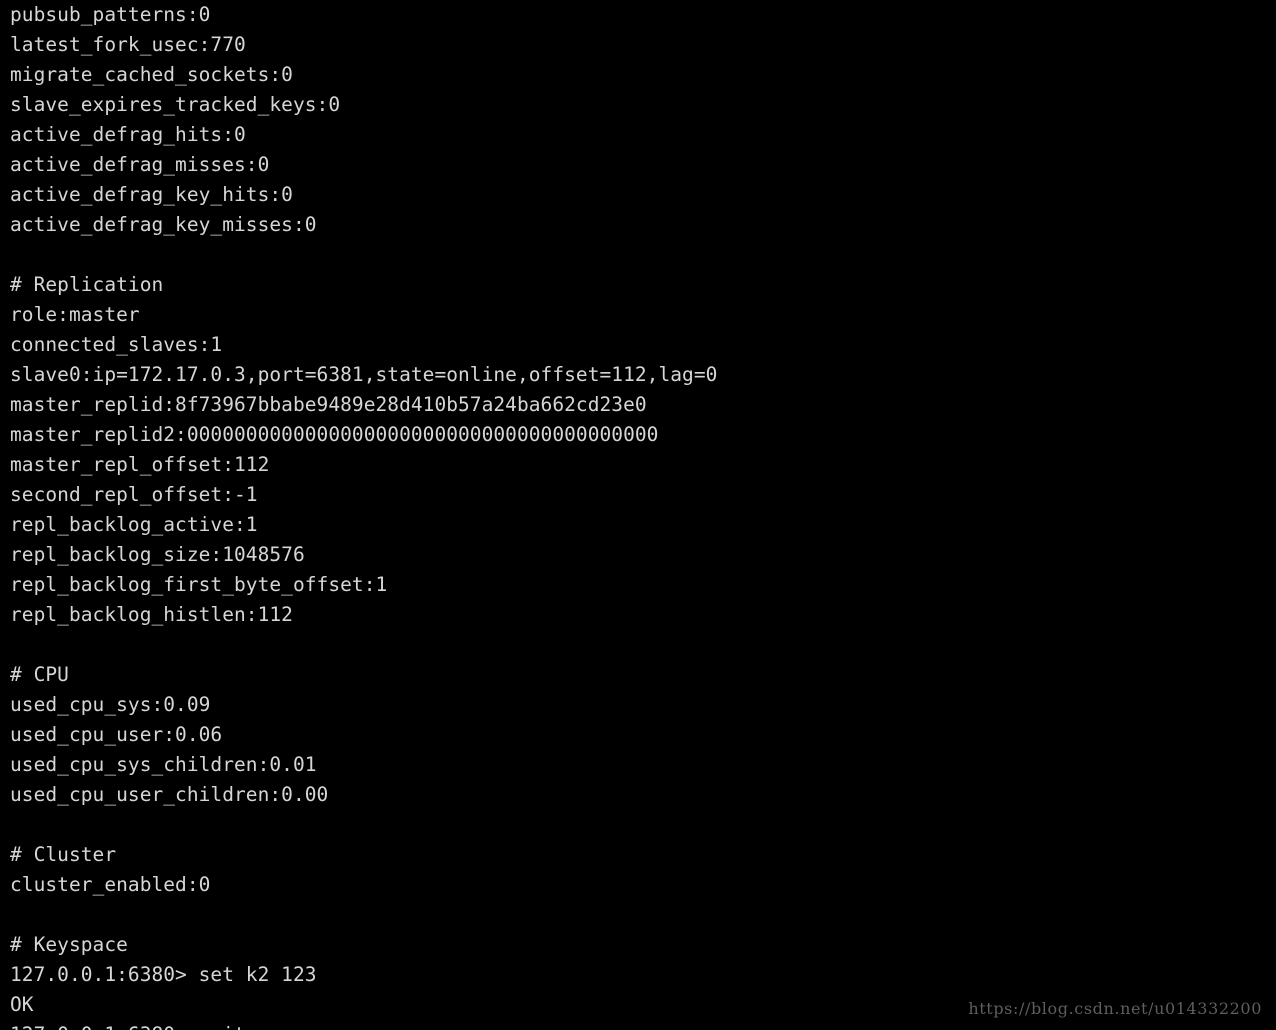  I want to click on terminal-line: active_defrag_hits:0, so click(128, 134).